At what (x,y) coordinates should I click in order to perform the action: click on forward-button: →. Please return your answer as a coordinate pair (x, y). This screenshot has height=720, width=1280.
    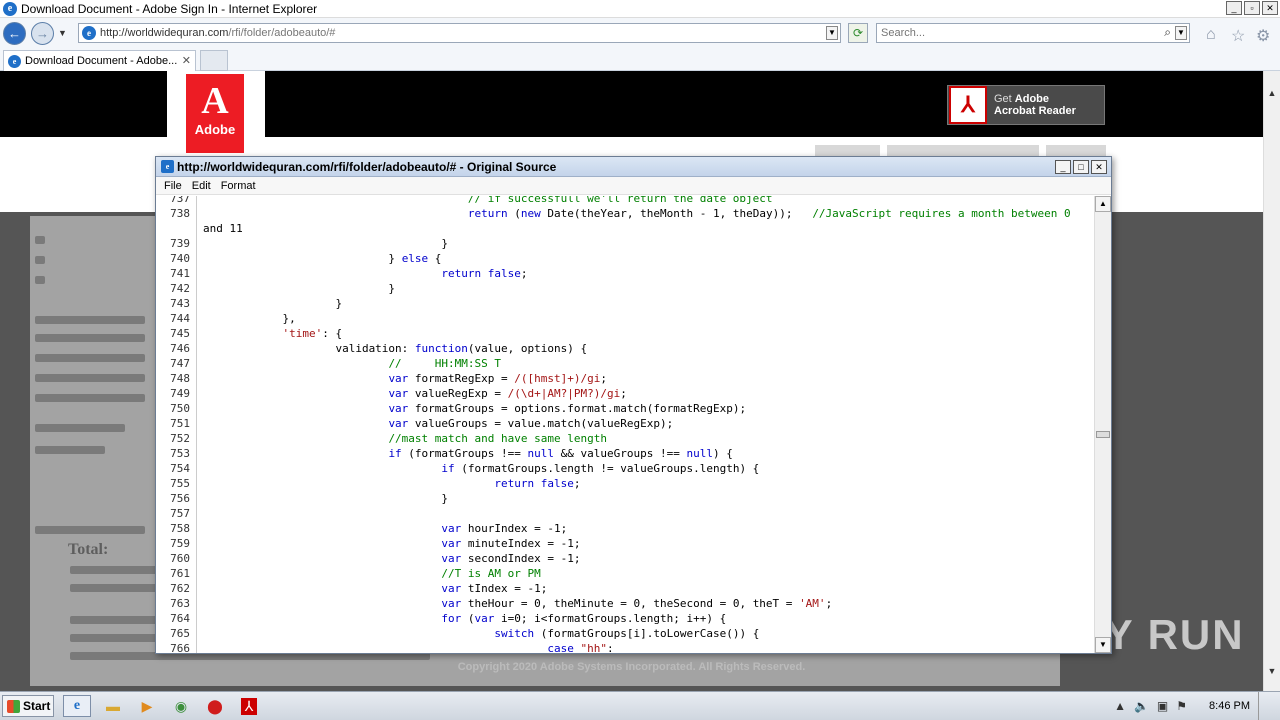
    Looking at the image, I should click on (42, 33).